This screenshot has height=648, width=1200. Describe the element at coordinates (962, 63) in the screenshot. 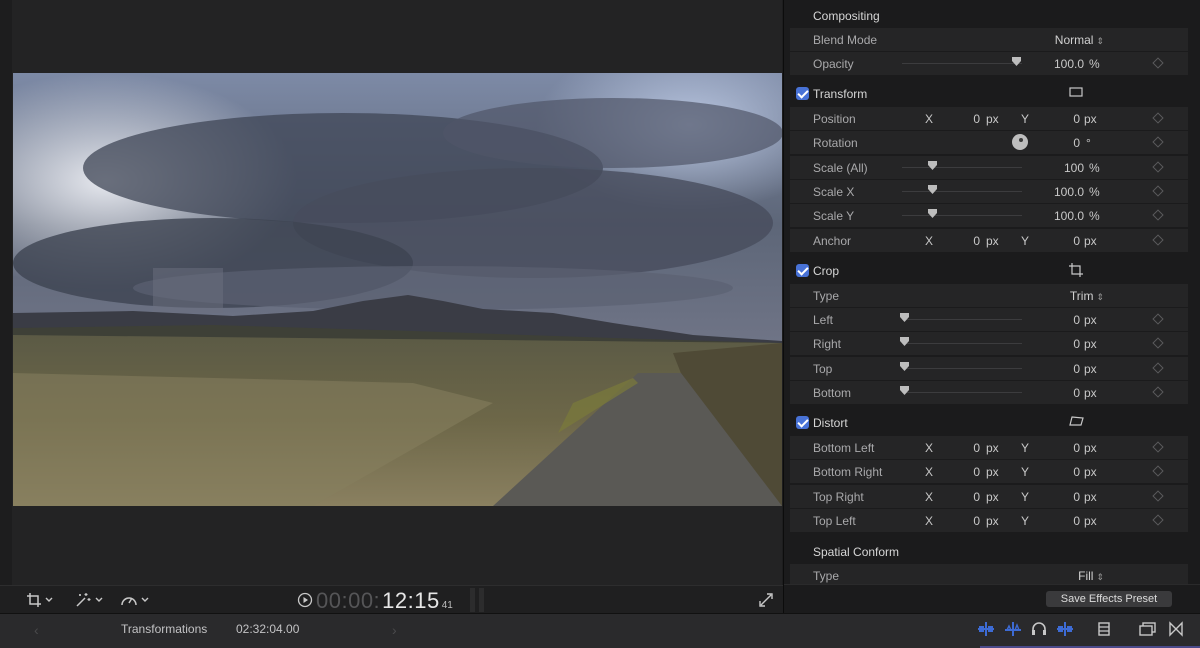

I see `opacity-slider` at that location.